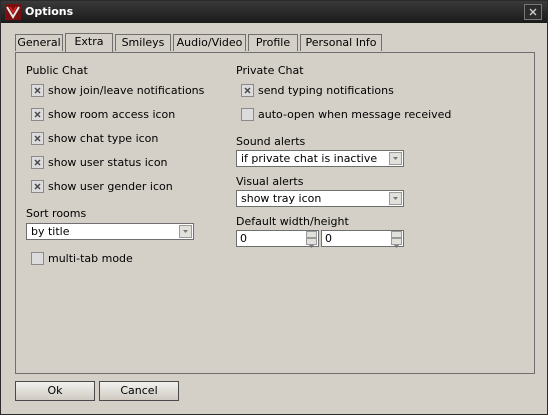 Image resolution: width=548 pixels, height=415 pixels. I want to click on title-bar: Options, so click(274, 12).